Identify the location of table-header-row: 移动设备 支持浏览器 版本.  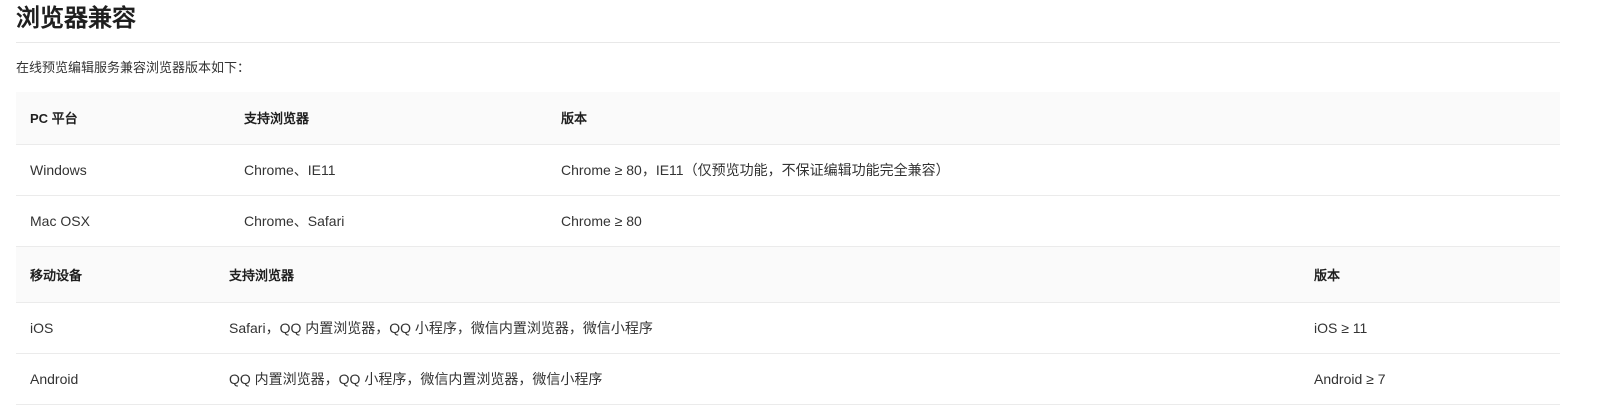
(788, 274).